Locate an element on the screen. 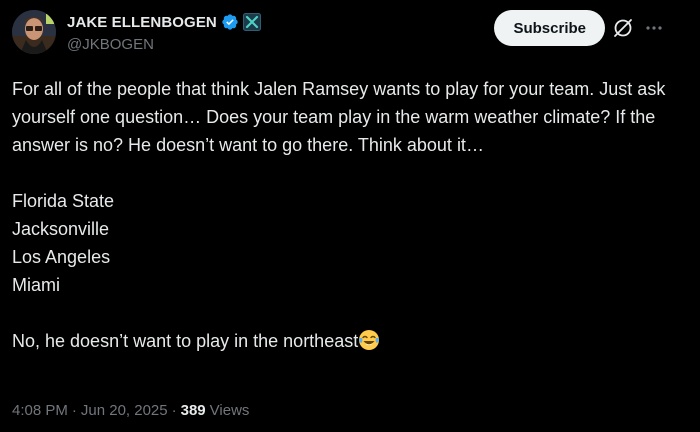  tweet-header: JAKE ELLENBOGEN @JKBOGEN Subscribe is located at coordinates (349, 34).